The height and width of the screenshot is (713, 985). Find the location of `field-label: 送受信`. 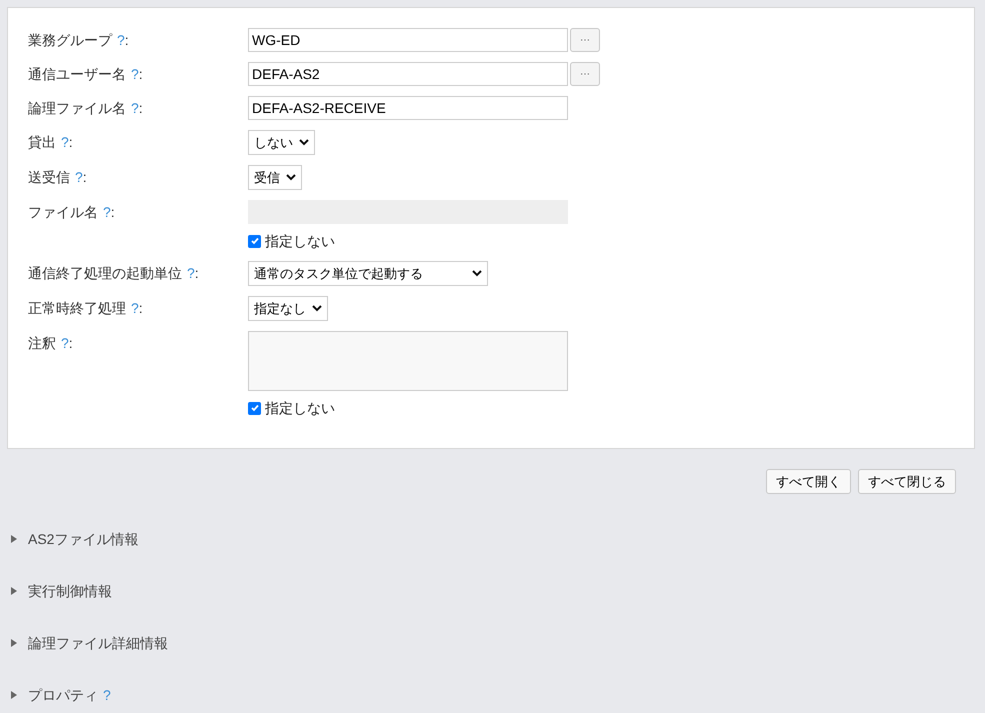

field-label: 送受信 is located at coordinates (49, 177).